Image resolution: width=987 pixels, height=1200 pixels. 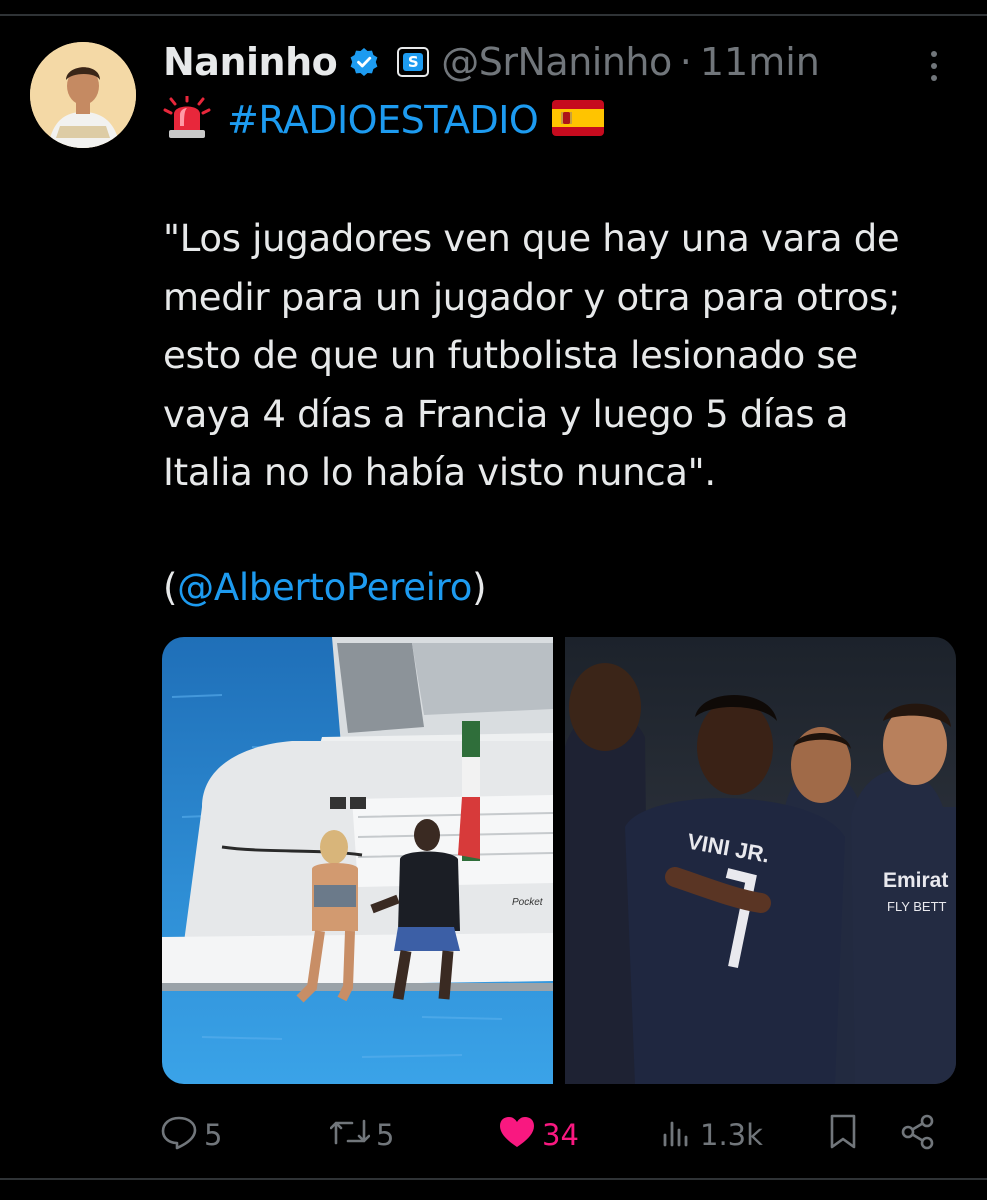 What do you see at coordinates (556, 62) in the screenshot?
I see `author-handle: @SrNaninho` at bounding box center [556, 62].